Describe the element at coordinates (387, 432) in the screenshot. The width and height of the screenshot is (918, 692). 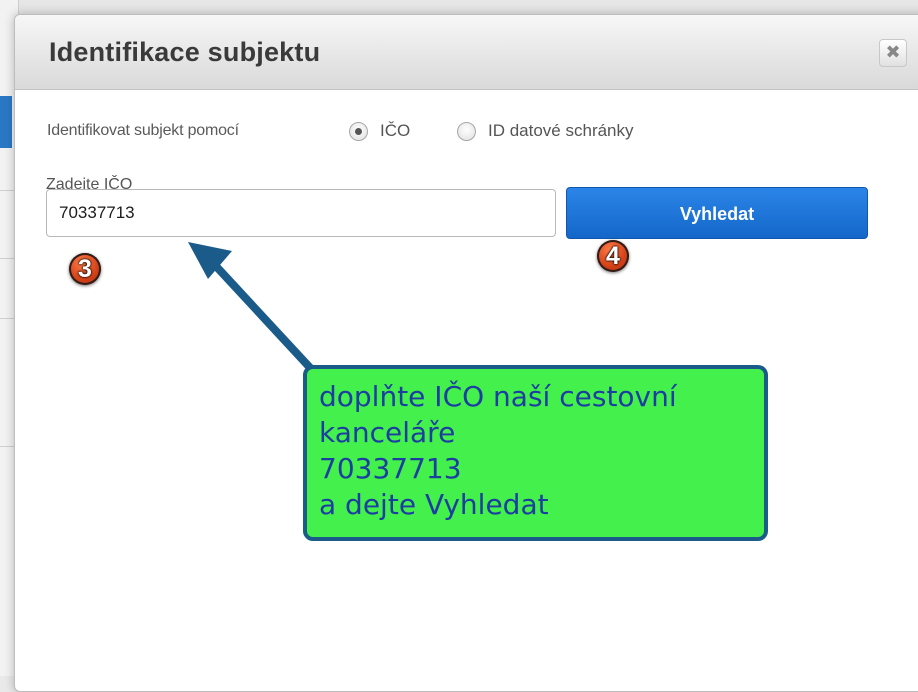
I see `callout-line-2: kanceláře` at that location.